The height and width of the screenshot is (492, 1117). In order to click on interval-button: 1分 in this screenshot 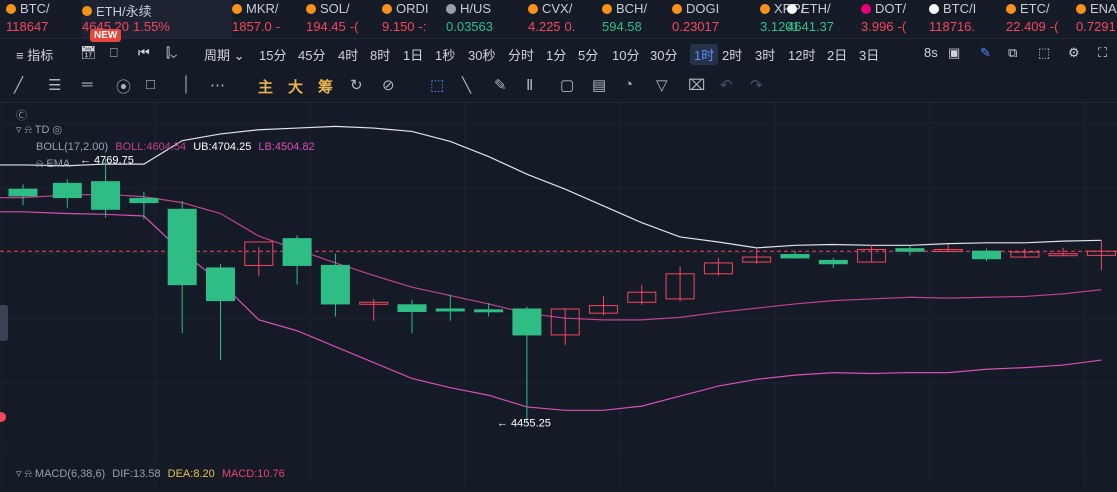, I will do `click(556, 54)`.